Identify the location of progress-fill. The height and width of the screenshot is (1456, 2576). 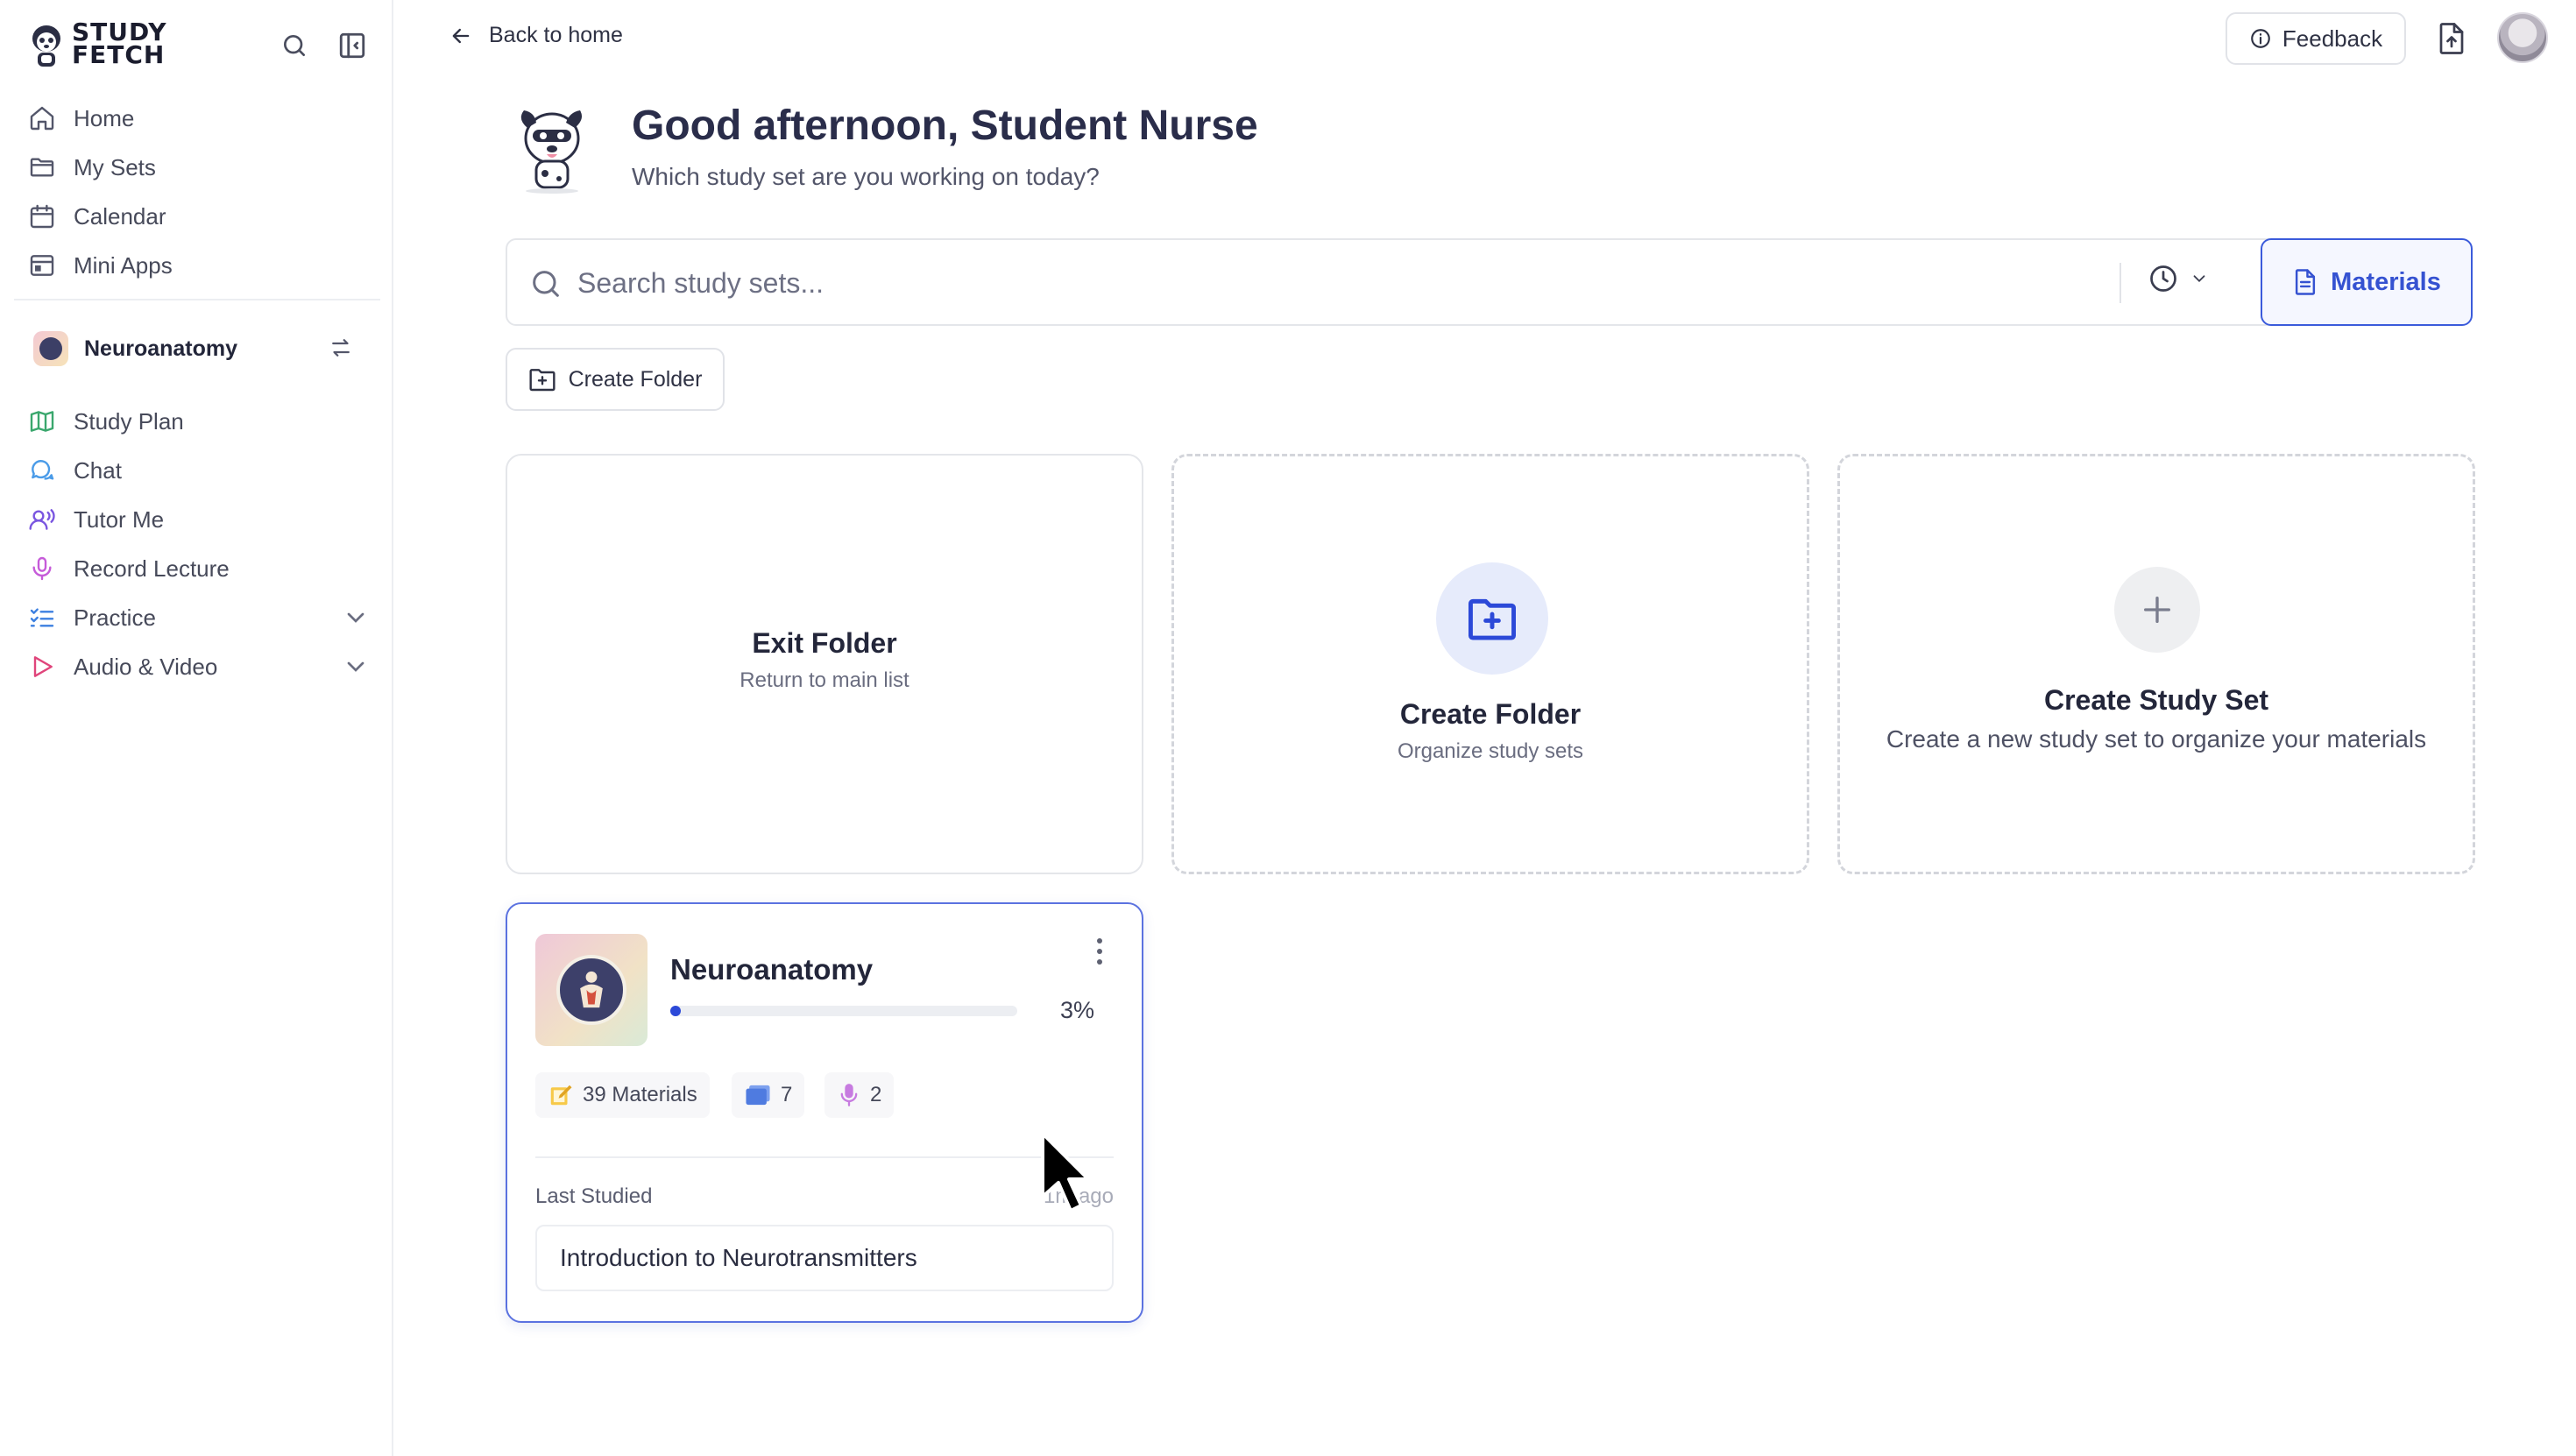
(675, 1011).